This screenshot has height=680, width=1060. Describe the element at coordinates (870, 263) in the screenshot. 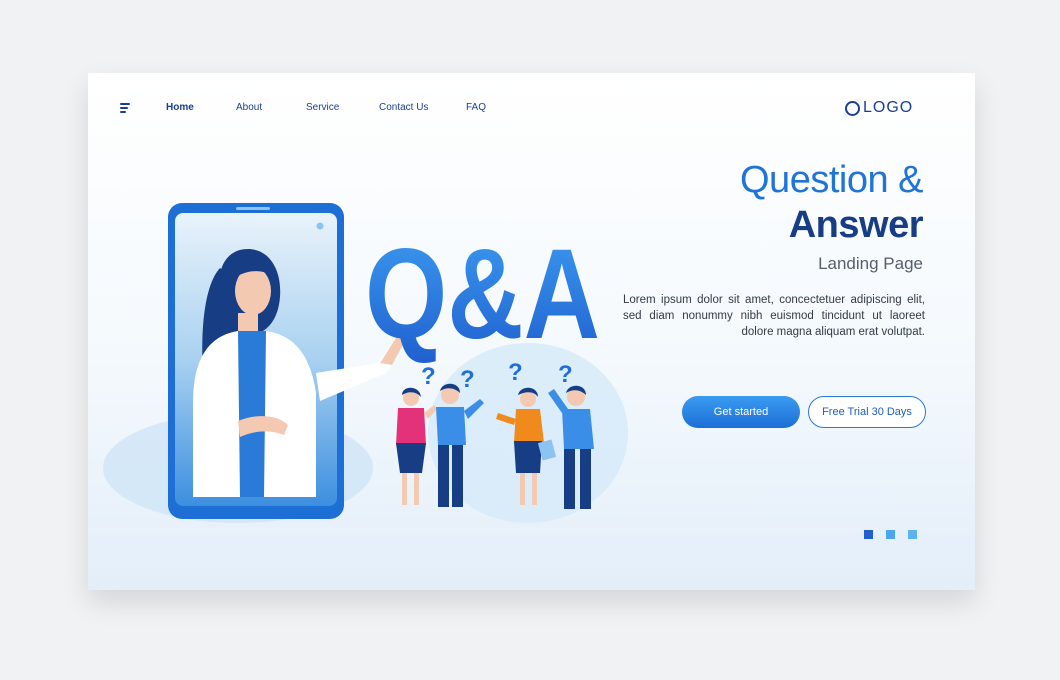

I see `hero-subtitle: Landing Page` at that location.